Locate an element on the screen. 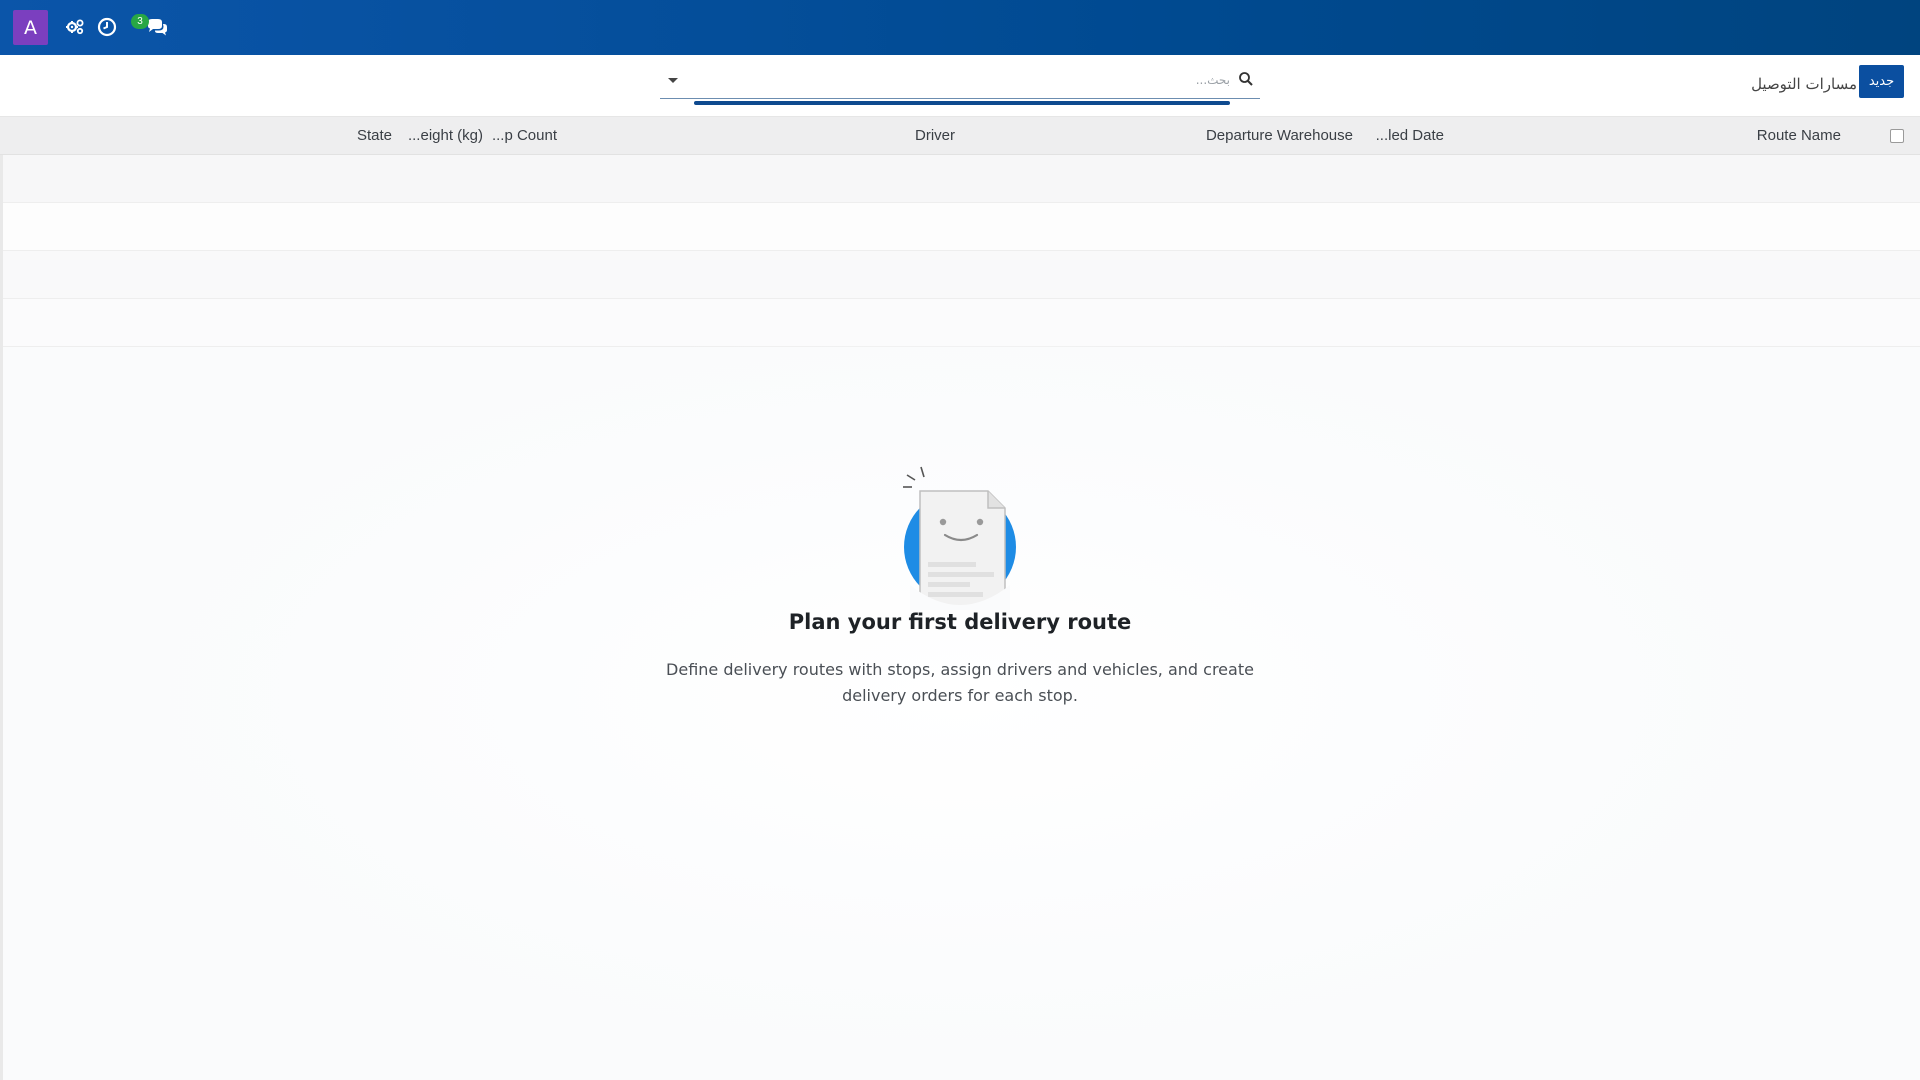 The image size is (1920, 1080). chevron-down-icon is located at coordinates (673, 80).